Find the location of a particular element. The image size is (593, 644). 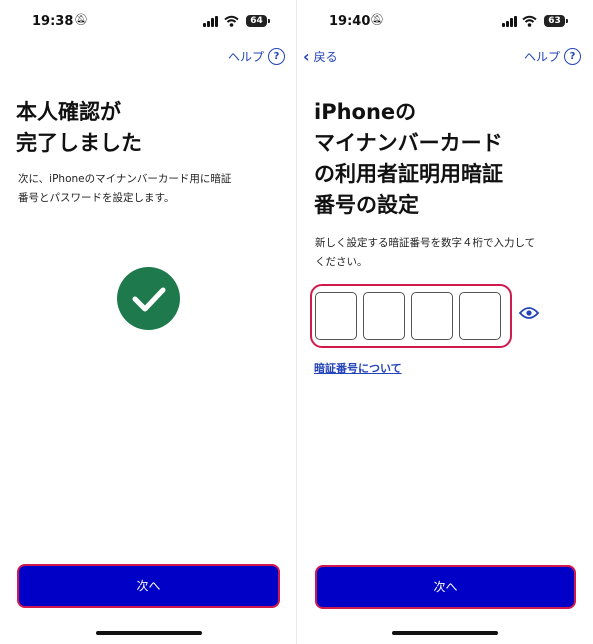

status-bar: 19:38 🔕︎ 64 is located at coordinates (148, 22).